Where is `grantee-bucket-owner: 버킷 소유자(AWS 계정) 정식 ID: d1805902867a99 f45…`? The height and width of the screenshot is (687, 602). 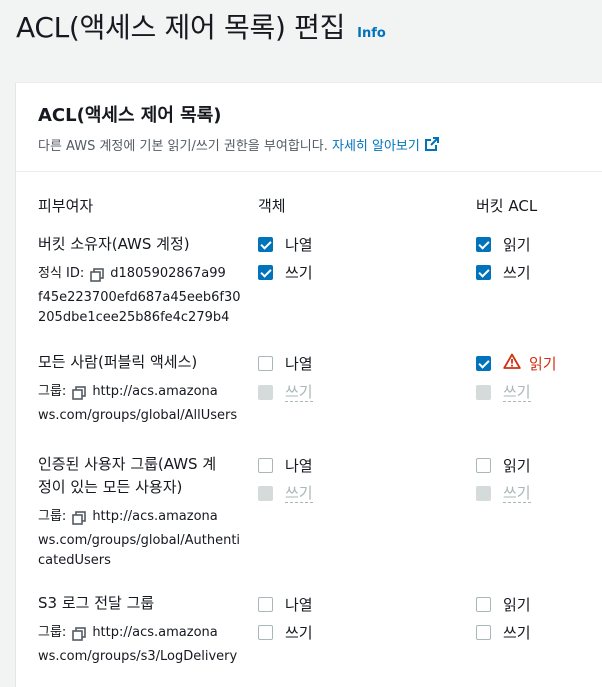
grantee-bucket-owner: 버킷 소유자(AWS 계정) 정식 ID: d1805902867a99 f45… is located at coordinates (139, 281).